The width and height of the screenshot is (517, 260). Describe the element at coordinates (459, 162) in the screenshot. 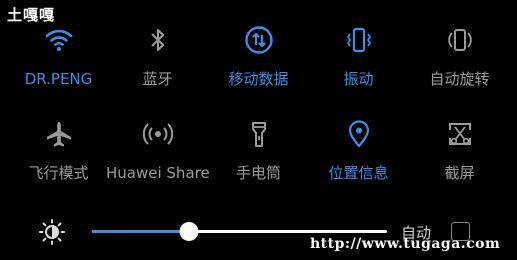

I see `tile-screenshot: 截屏` at that location.